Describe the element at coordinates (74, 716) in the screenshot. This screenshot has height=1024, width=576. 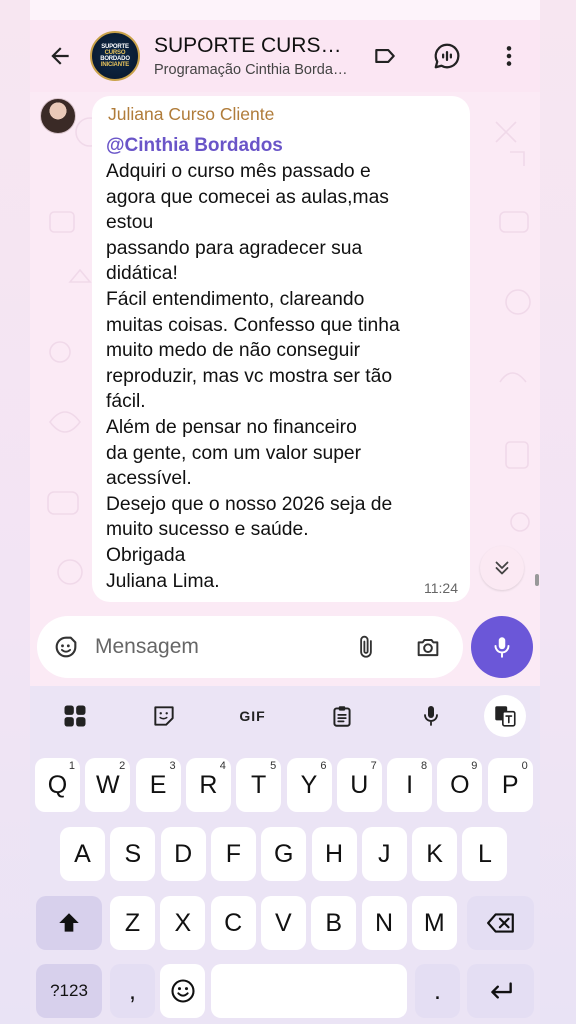
I see `keyboard-apps-button` at that location.